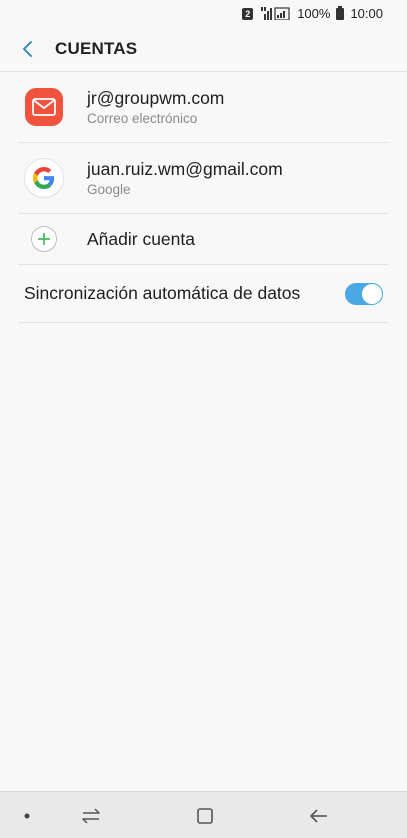  I want to click on auto-sync-toggle, so click(364, 293).